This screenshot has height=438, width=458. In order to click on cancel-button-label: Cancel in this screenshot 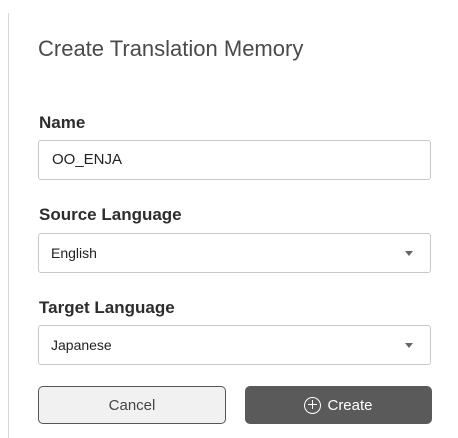, I will do `click(132, 405)`.